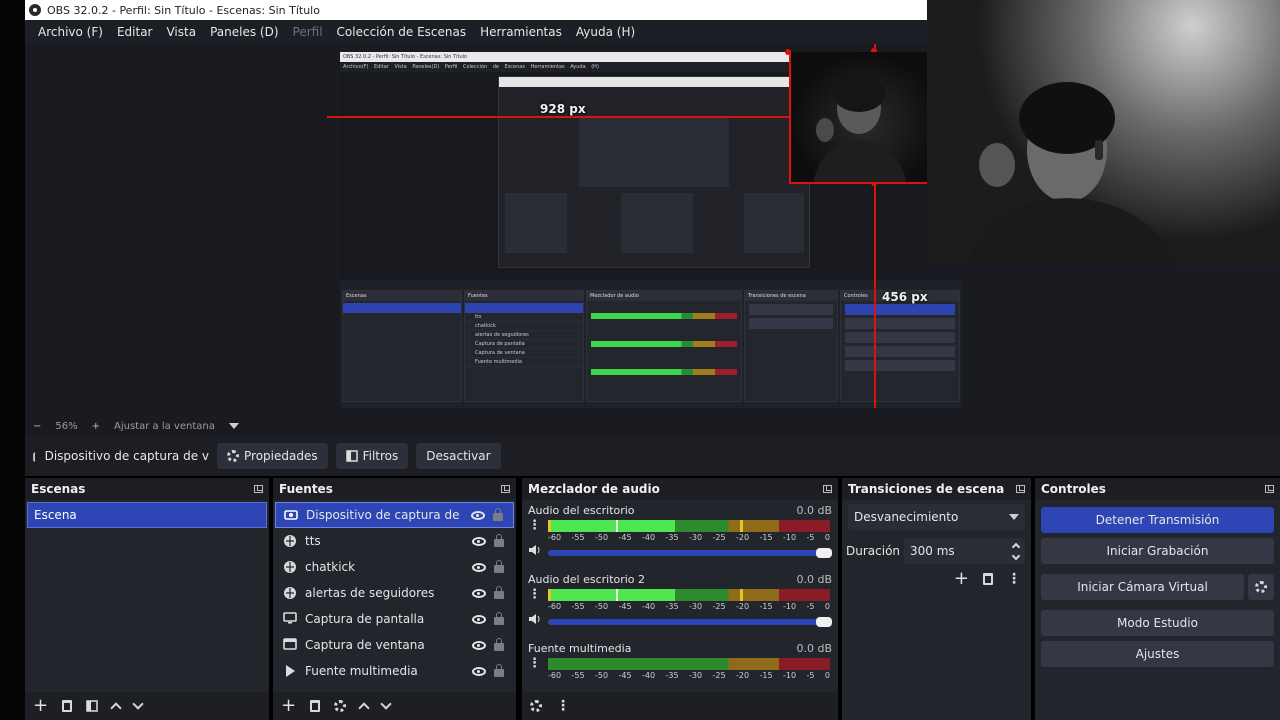 The image size is (1280, 720). What do you see at coordinates (35, 10) in the screenshot?
I see `obs-logo-icon` at bounding box center [35, 10].